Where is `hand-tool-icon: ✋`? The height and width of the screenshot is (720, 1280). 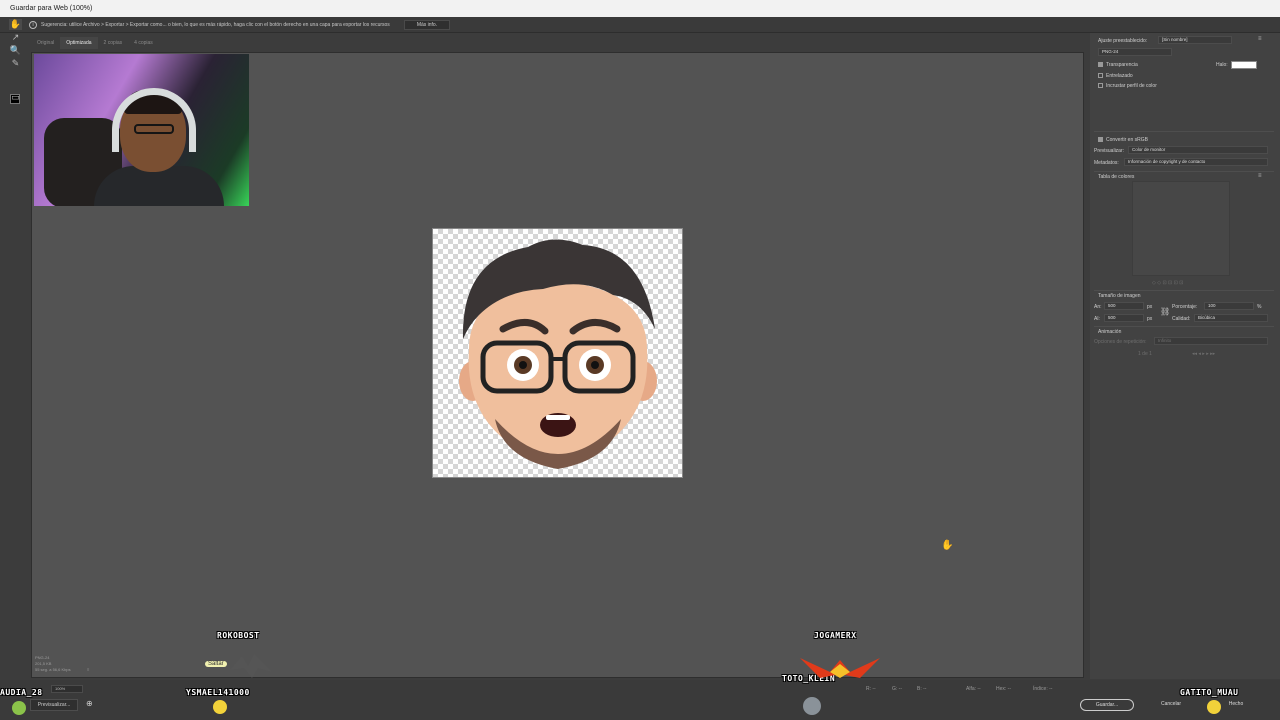 hand-tool-icon: ✋ is located at coordinates (15, 24).